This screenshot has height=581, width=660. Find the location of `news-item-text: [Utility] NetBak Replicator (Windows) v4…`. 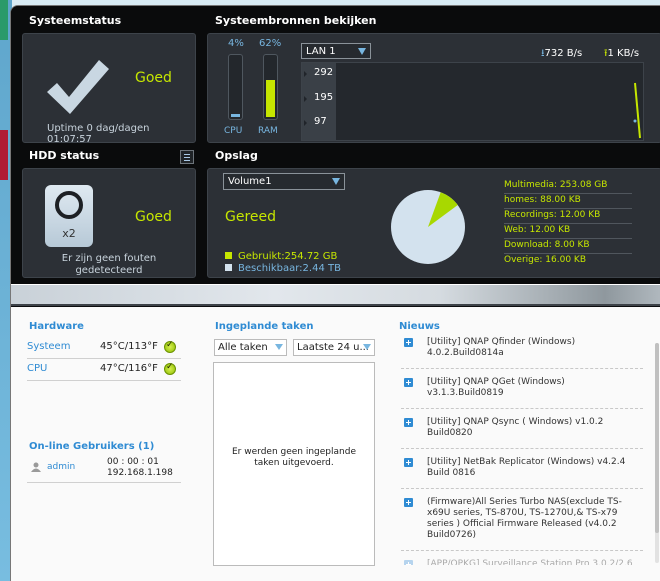

news-item-text: [Utility] NetBak Replicator (Windows) v4… is located at coordinates (526, 467).